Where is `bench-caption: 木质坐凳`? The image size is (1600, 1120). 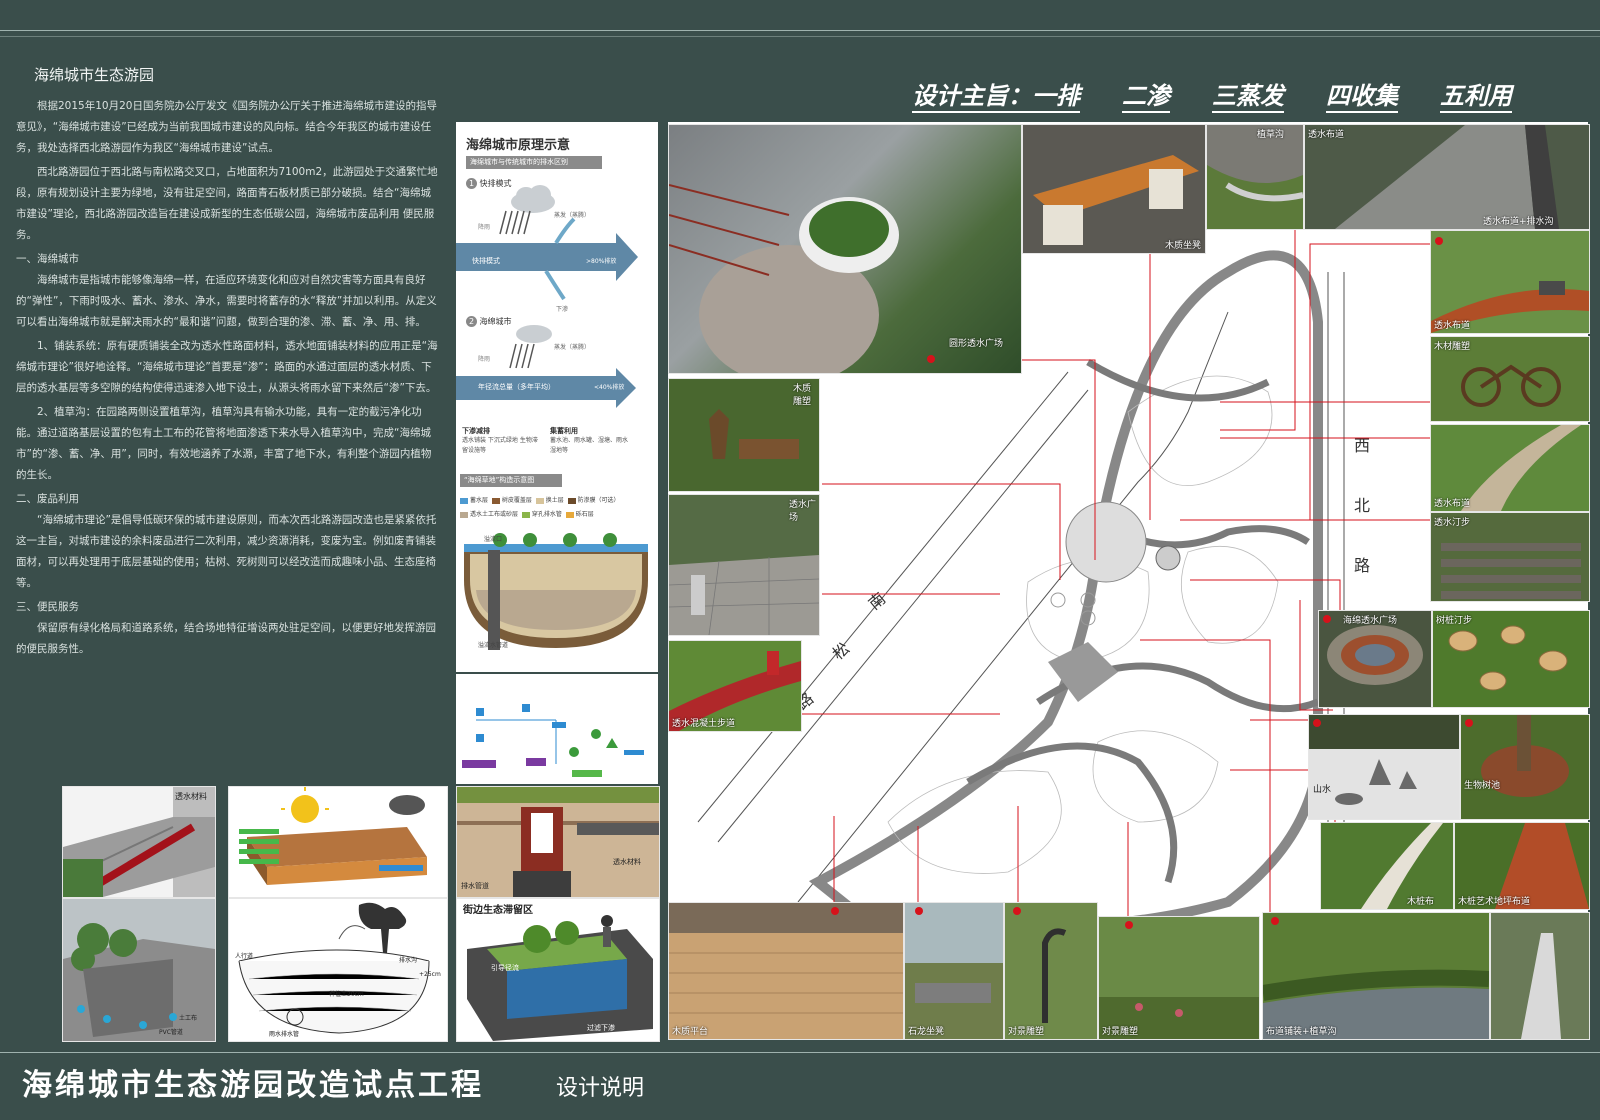 bench-caption: 木质坐凳 is located at coordinates (1183, 246).